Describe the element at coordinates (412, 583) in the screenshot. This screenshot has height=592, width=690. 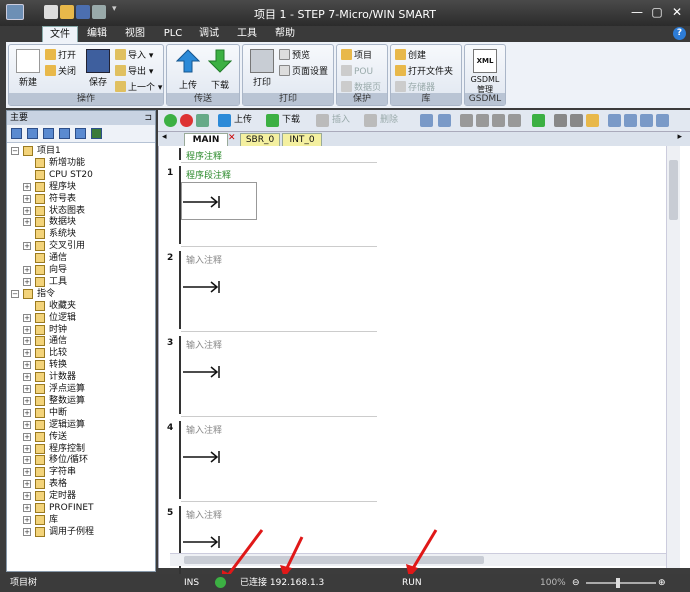
I see `status-run-mode: RUN` at that location.